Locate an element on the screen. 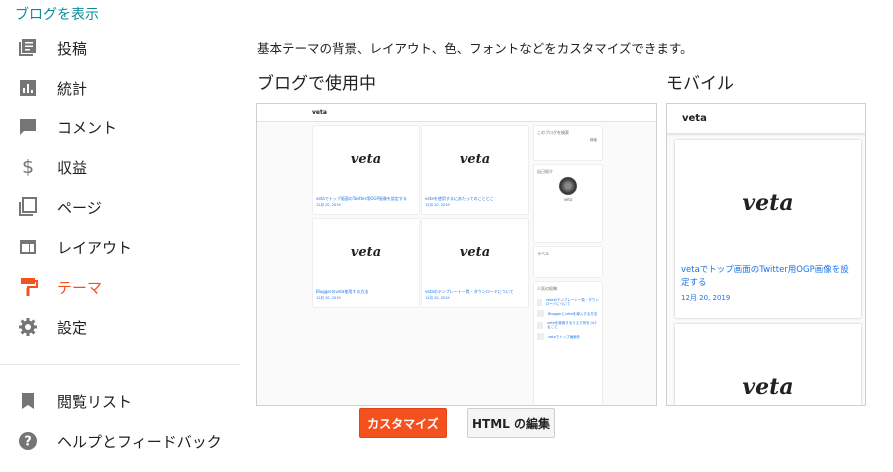 This screenshot has height=472, width=893. mobile-post-card: veta is located at coordinates (768, 364).